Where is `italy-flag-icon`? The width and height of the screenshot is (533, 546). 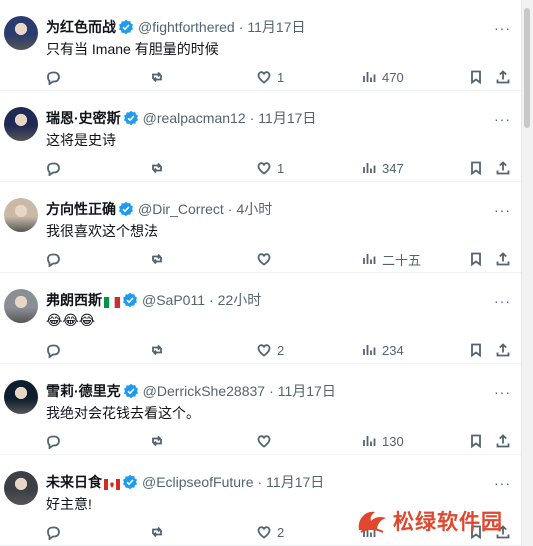
italy-flag-icon is located at coordinates (112, 301).